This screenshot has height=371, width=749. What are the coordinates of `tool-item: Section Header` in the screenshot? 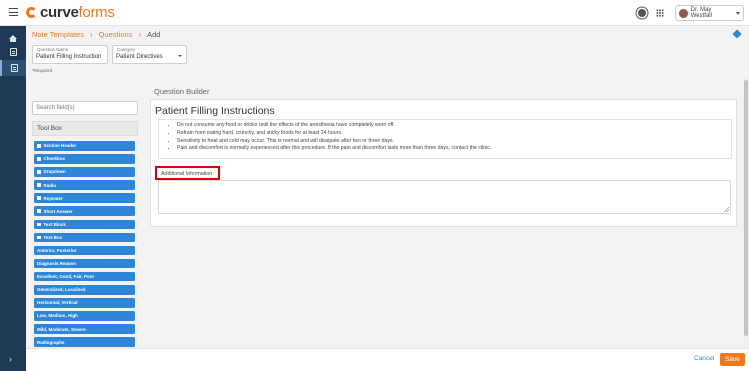 It's located at (84, 146).